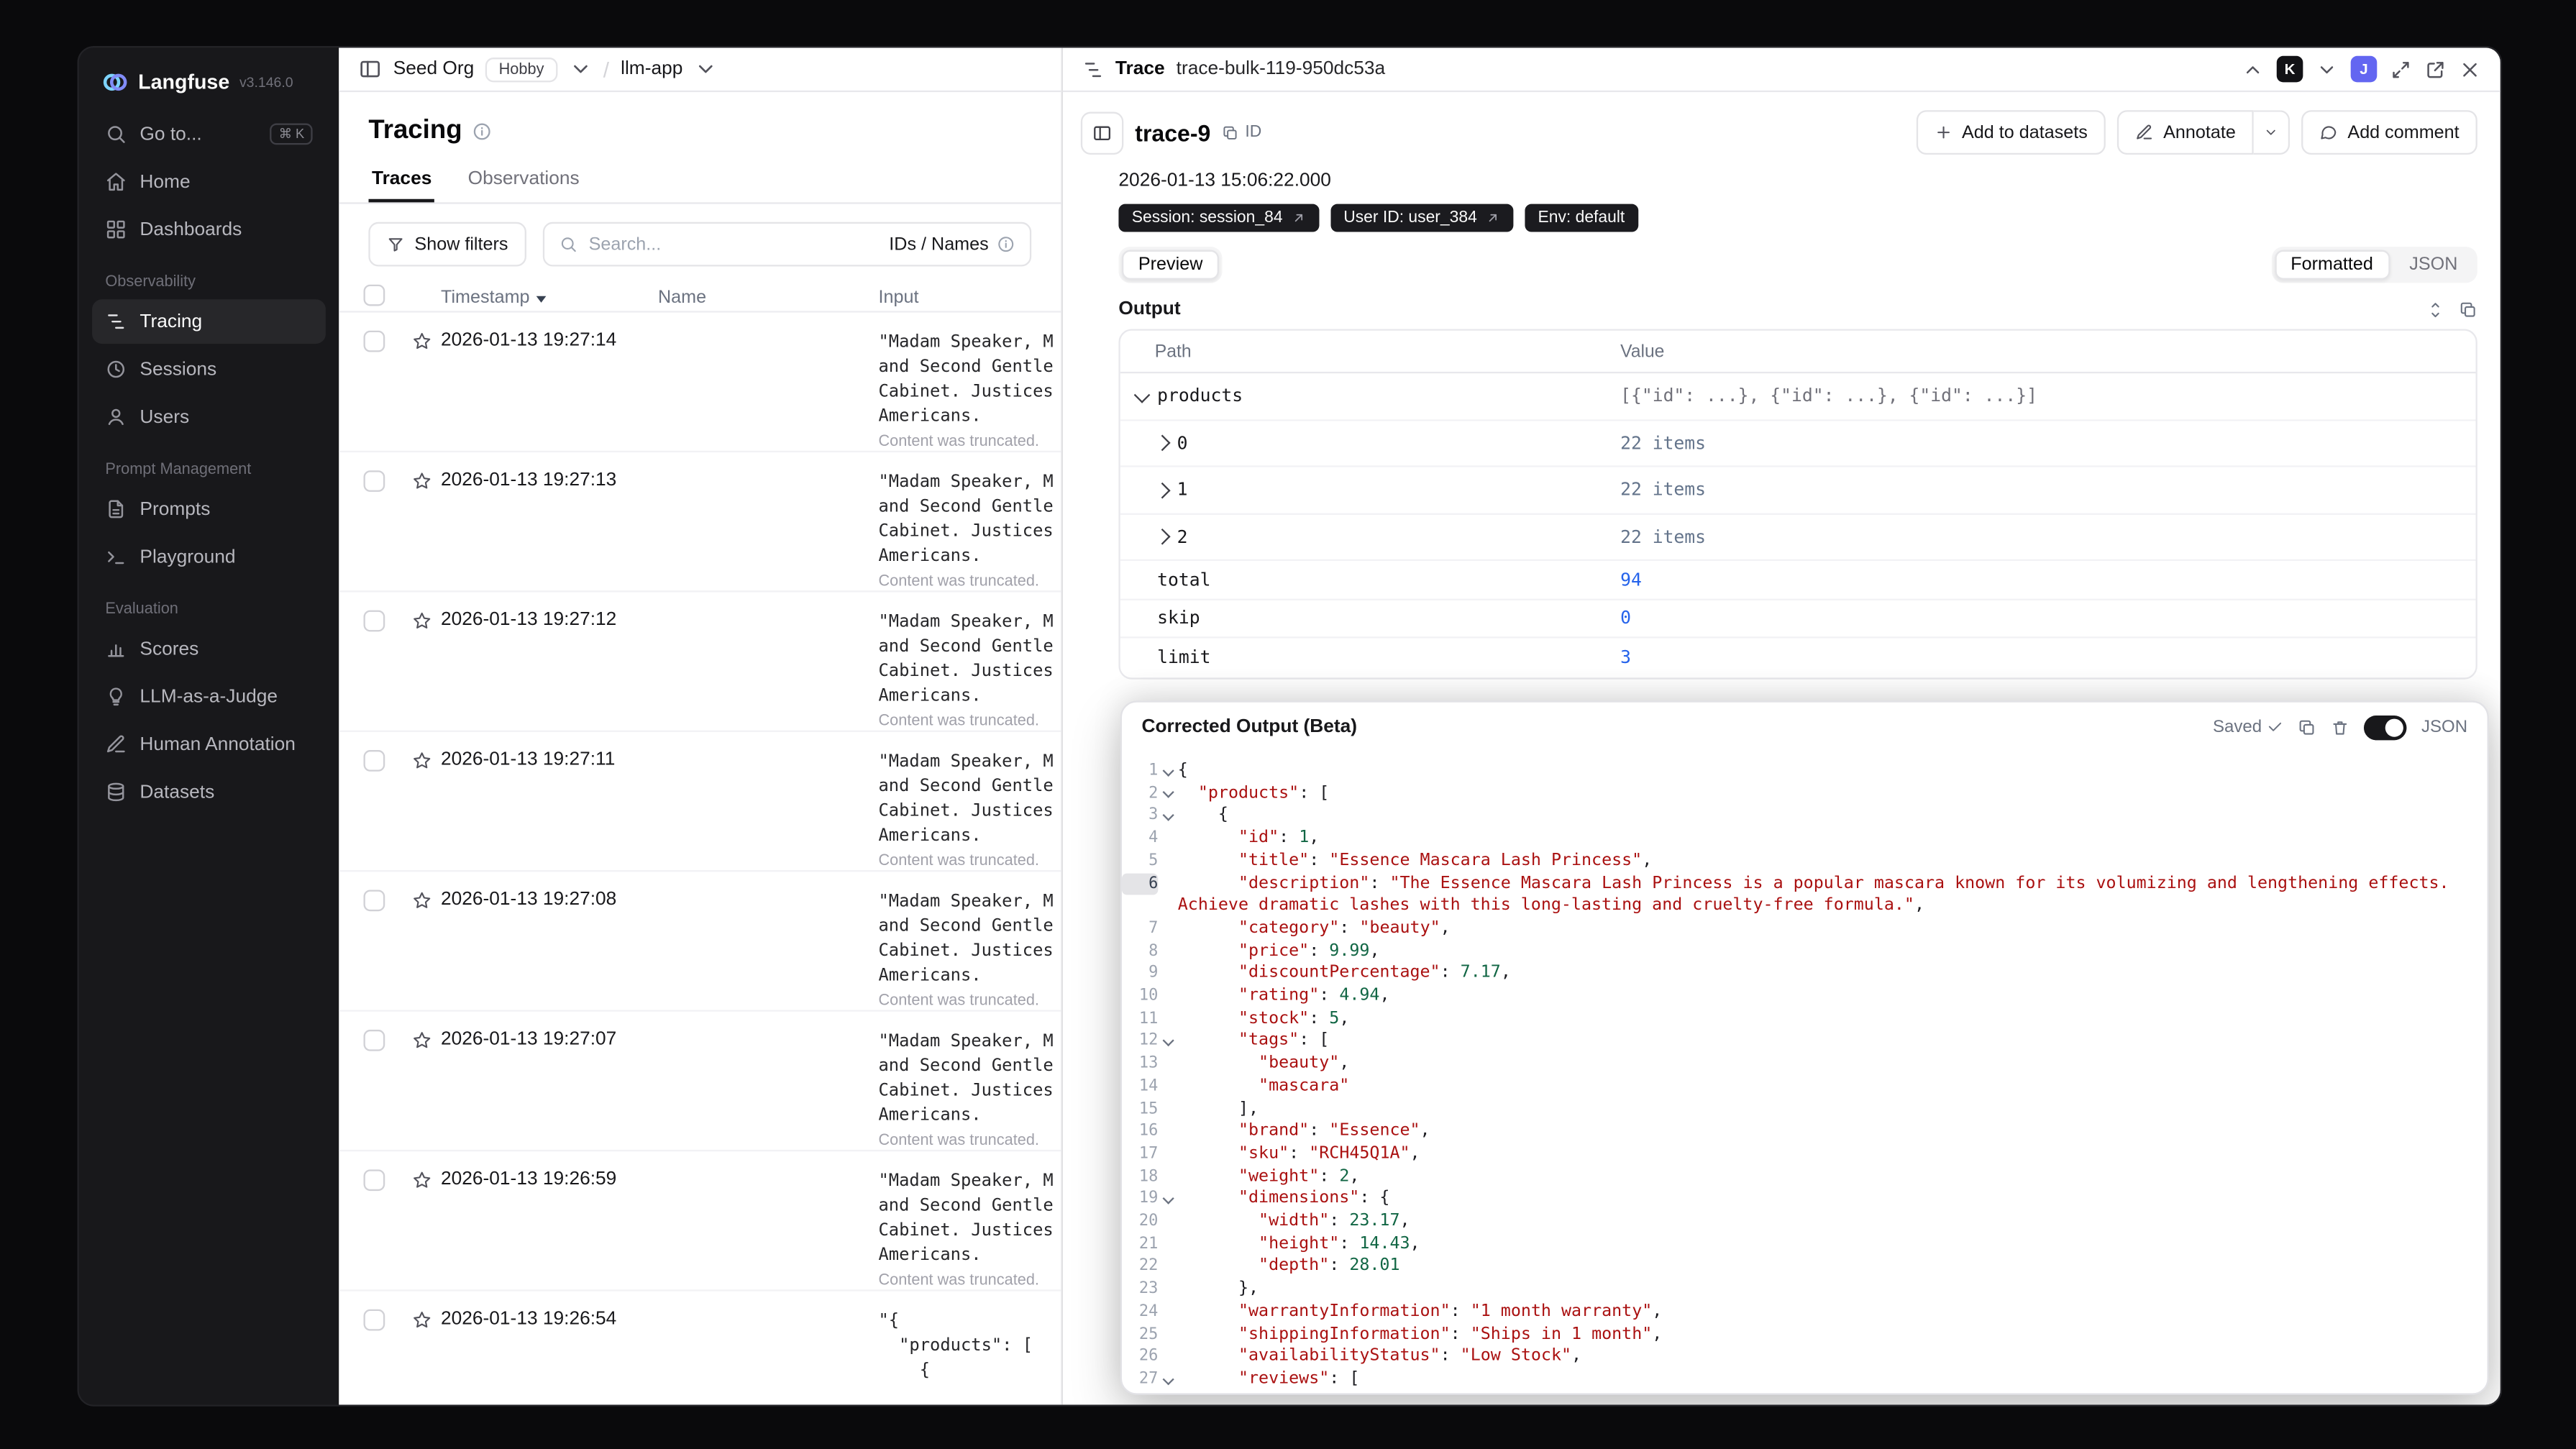 This screenshot has height=1449, width=2576. What do you see at coordinates (209, 648) in the screenshot?
I see `sidebar-item-scores: Scores` at bounding box center [209, 648].